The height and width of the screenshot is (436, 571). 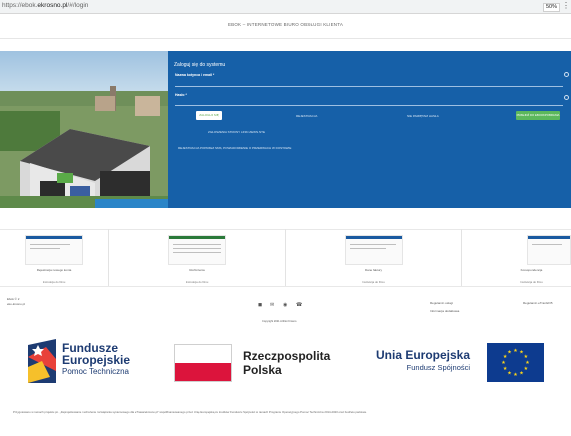 I want to click on building-photo-svg, so click(x=84, y=129).